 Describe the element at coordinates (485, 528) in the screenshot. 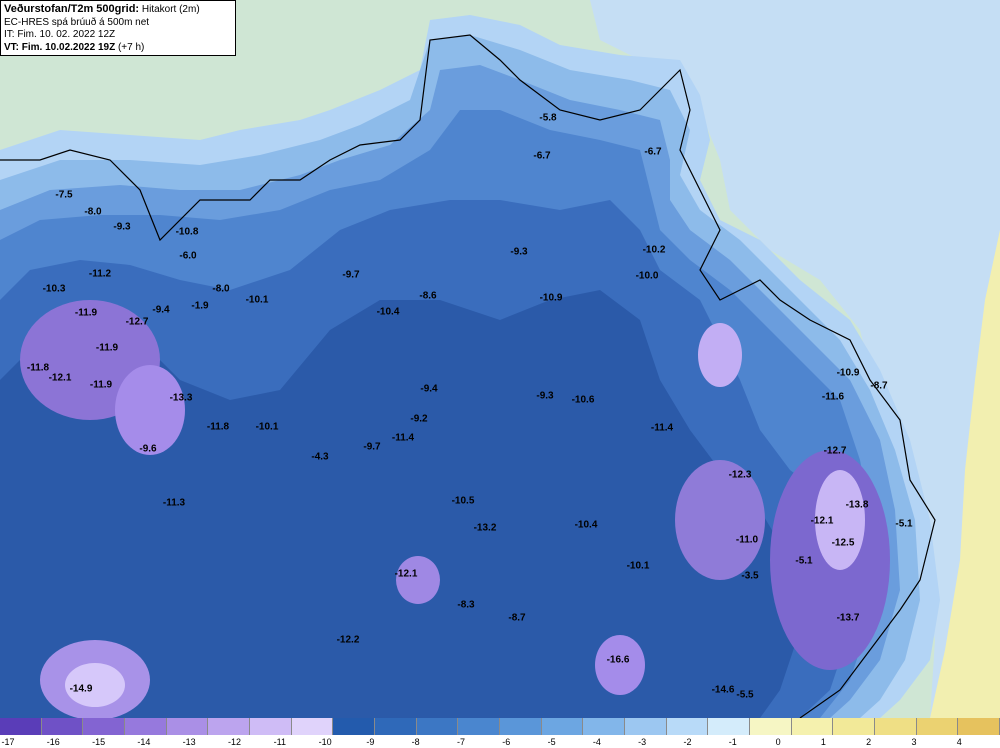

I see `temperature-label: -13.2` at that location.